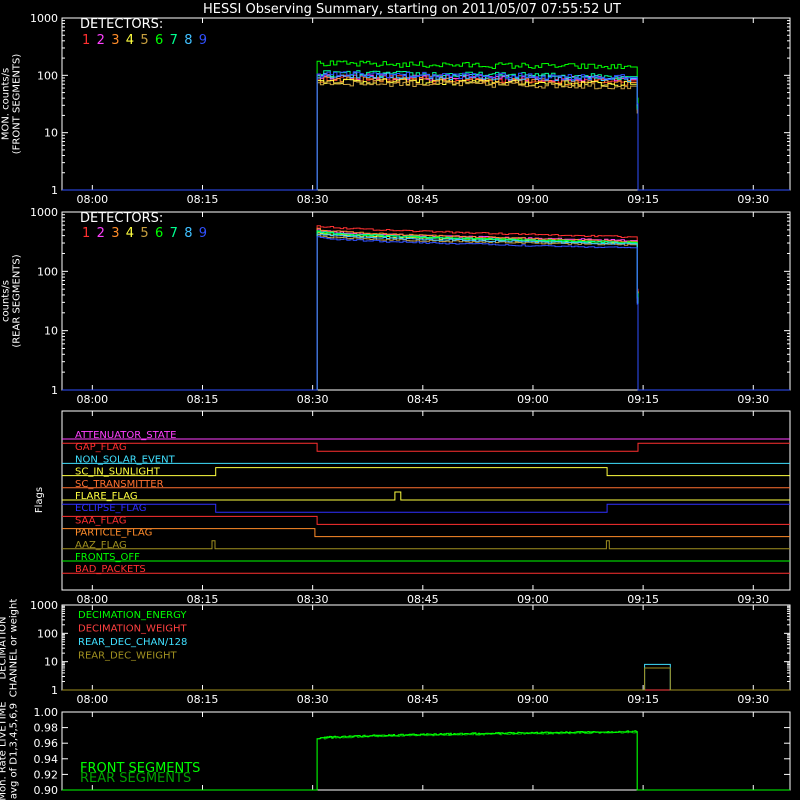 The width and height of the screenshot is (800, 800). Describe the element at coordinates (132, 629) in the screenshot. I see `decimation-legend-decimation-weight: DECIMATION_WEIGHT` at that location.